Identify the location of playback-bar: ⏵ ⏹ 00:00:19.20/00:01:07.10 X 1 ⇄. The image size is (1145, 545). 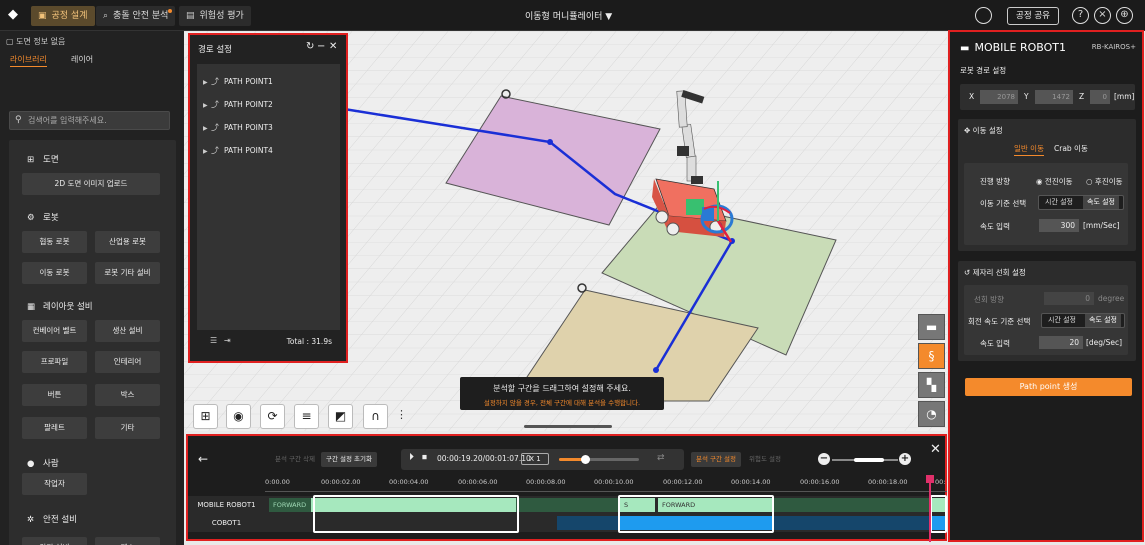
(542, 459).